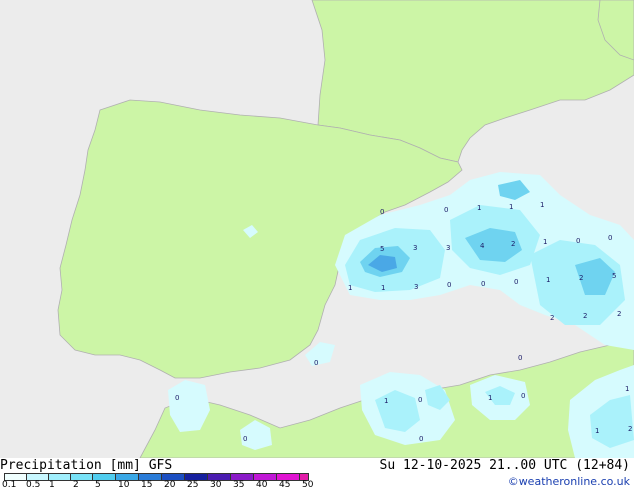 This screenshot has height=491, width=634. I want to click on scale-tick: 35, so click(239, 485).